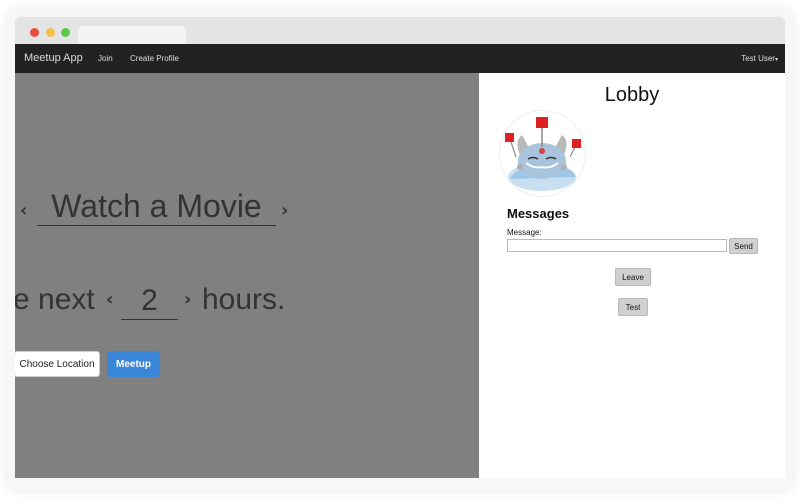 This screenshot has width=800, height=504. I want to click on lobby-title: Lobby, so click(632, 95).